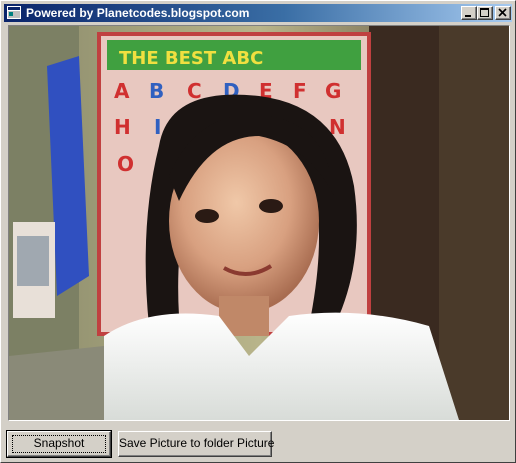 The height and width of the screenshot is (463, 516). I want to click on svg-text: O, so click(125, 164).